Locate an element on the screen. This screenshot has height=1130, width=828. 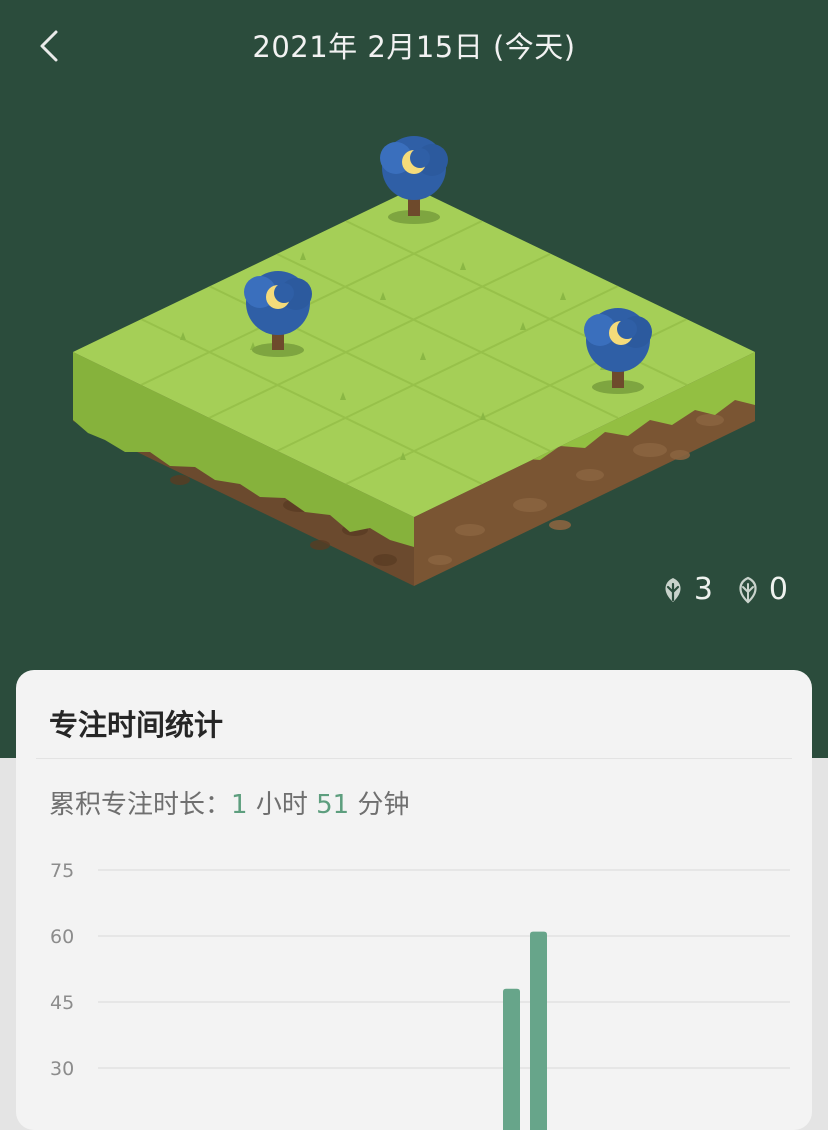
page-title: 2021年 2月15日 (今天) is located at coordinates (414, 47).